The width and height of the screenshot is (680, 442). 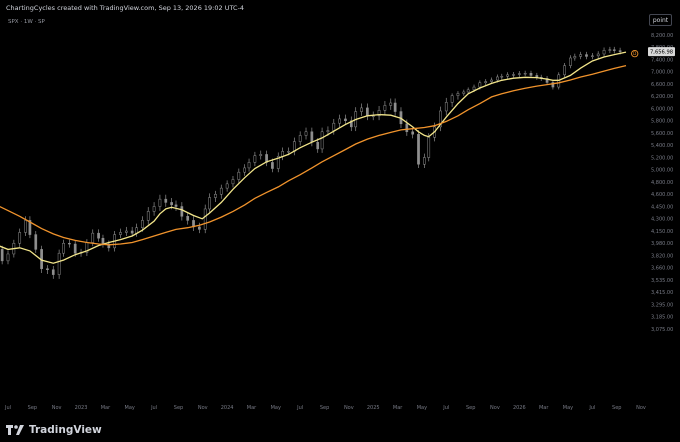 I want to click on price-tick-label: 3,980.00, so click(x=662, y=244).